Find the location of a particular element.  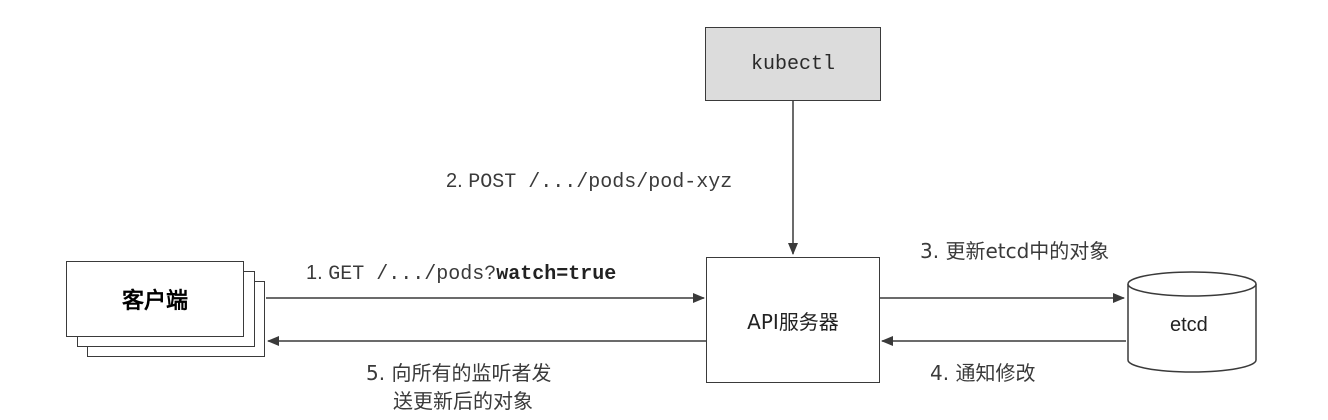

client-box-front: 客户端 is located at coordinates (155, 299).